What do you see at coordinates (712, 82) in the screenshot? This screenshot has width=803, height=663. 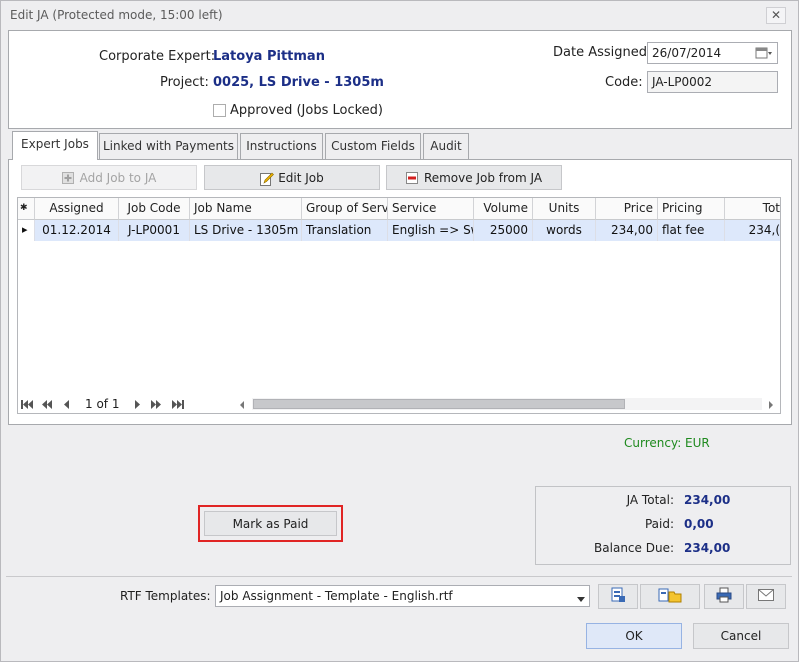 I see `code-field: JA-LP0002` at bounding box center [712, 82].